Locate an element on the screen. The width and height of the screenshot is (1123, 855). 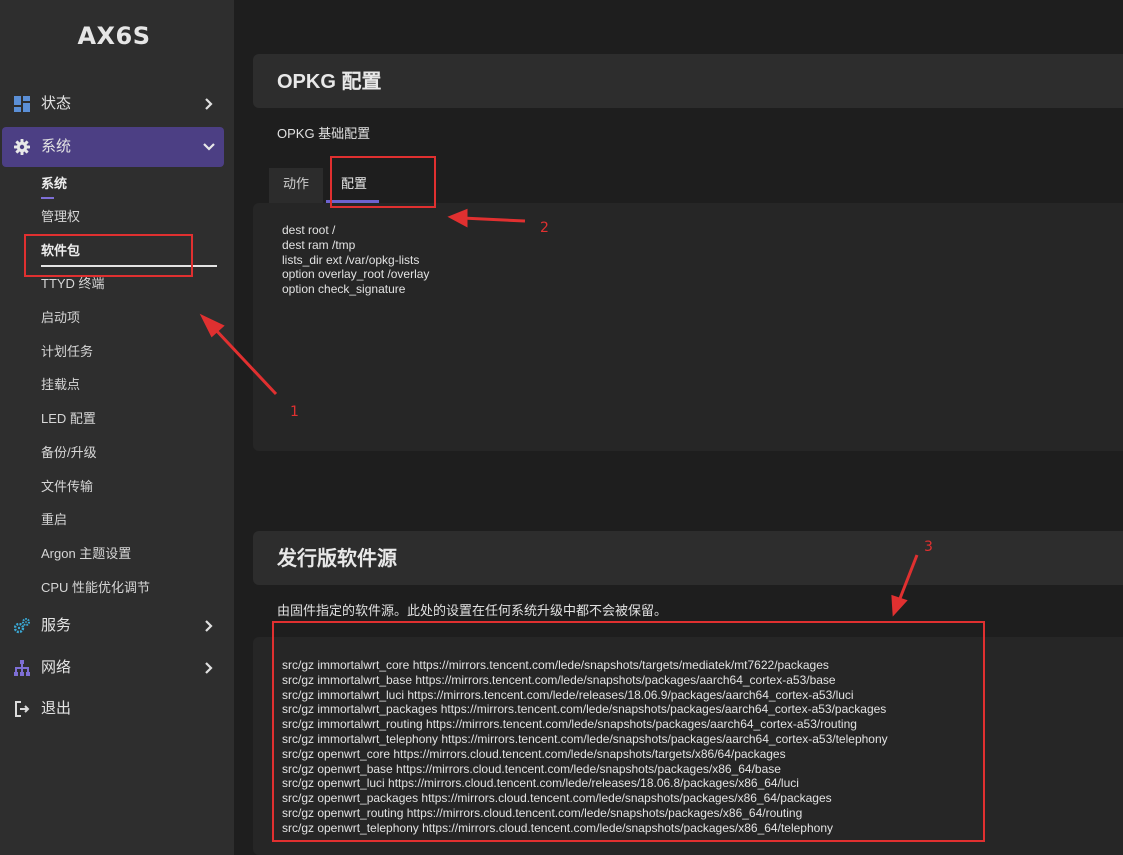
submenu-item-mount-points: 挂载点 is located at coordinates (60, 385).